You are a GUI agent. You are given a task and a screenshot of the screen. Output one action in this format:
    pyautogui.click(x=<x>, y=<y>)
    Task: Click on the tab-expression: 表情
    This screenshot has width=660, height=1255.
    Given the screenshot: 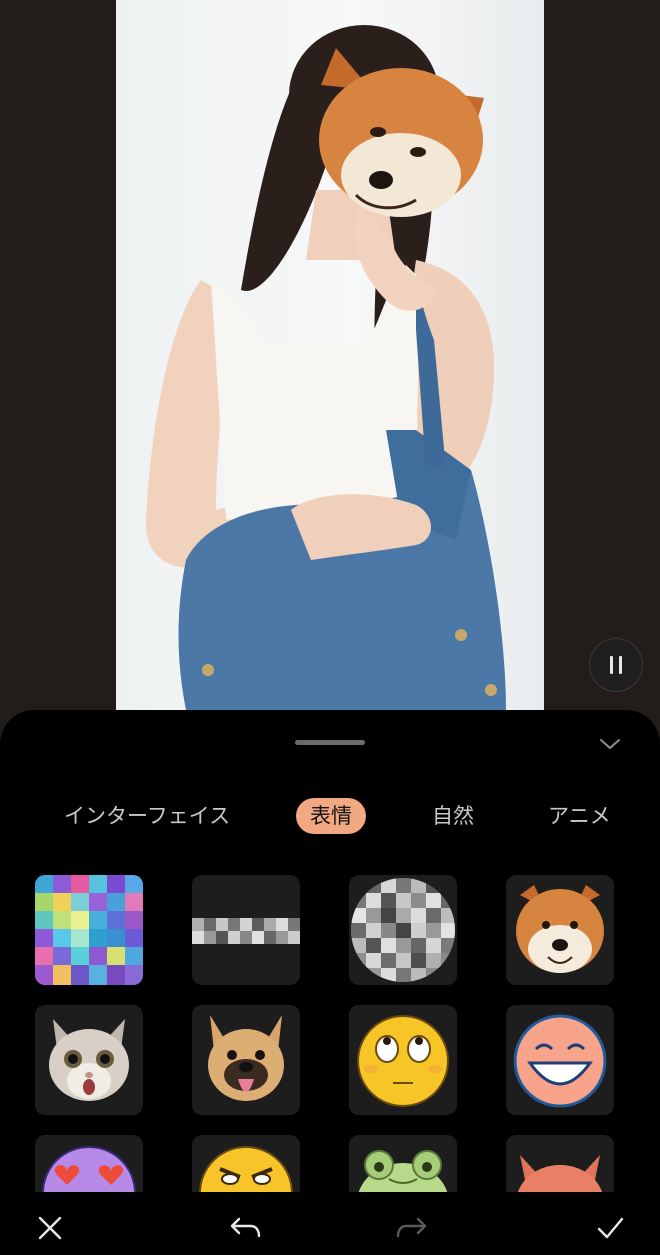 What is the action you would take?
    pyautogui.click(x=331, y=816)
    